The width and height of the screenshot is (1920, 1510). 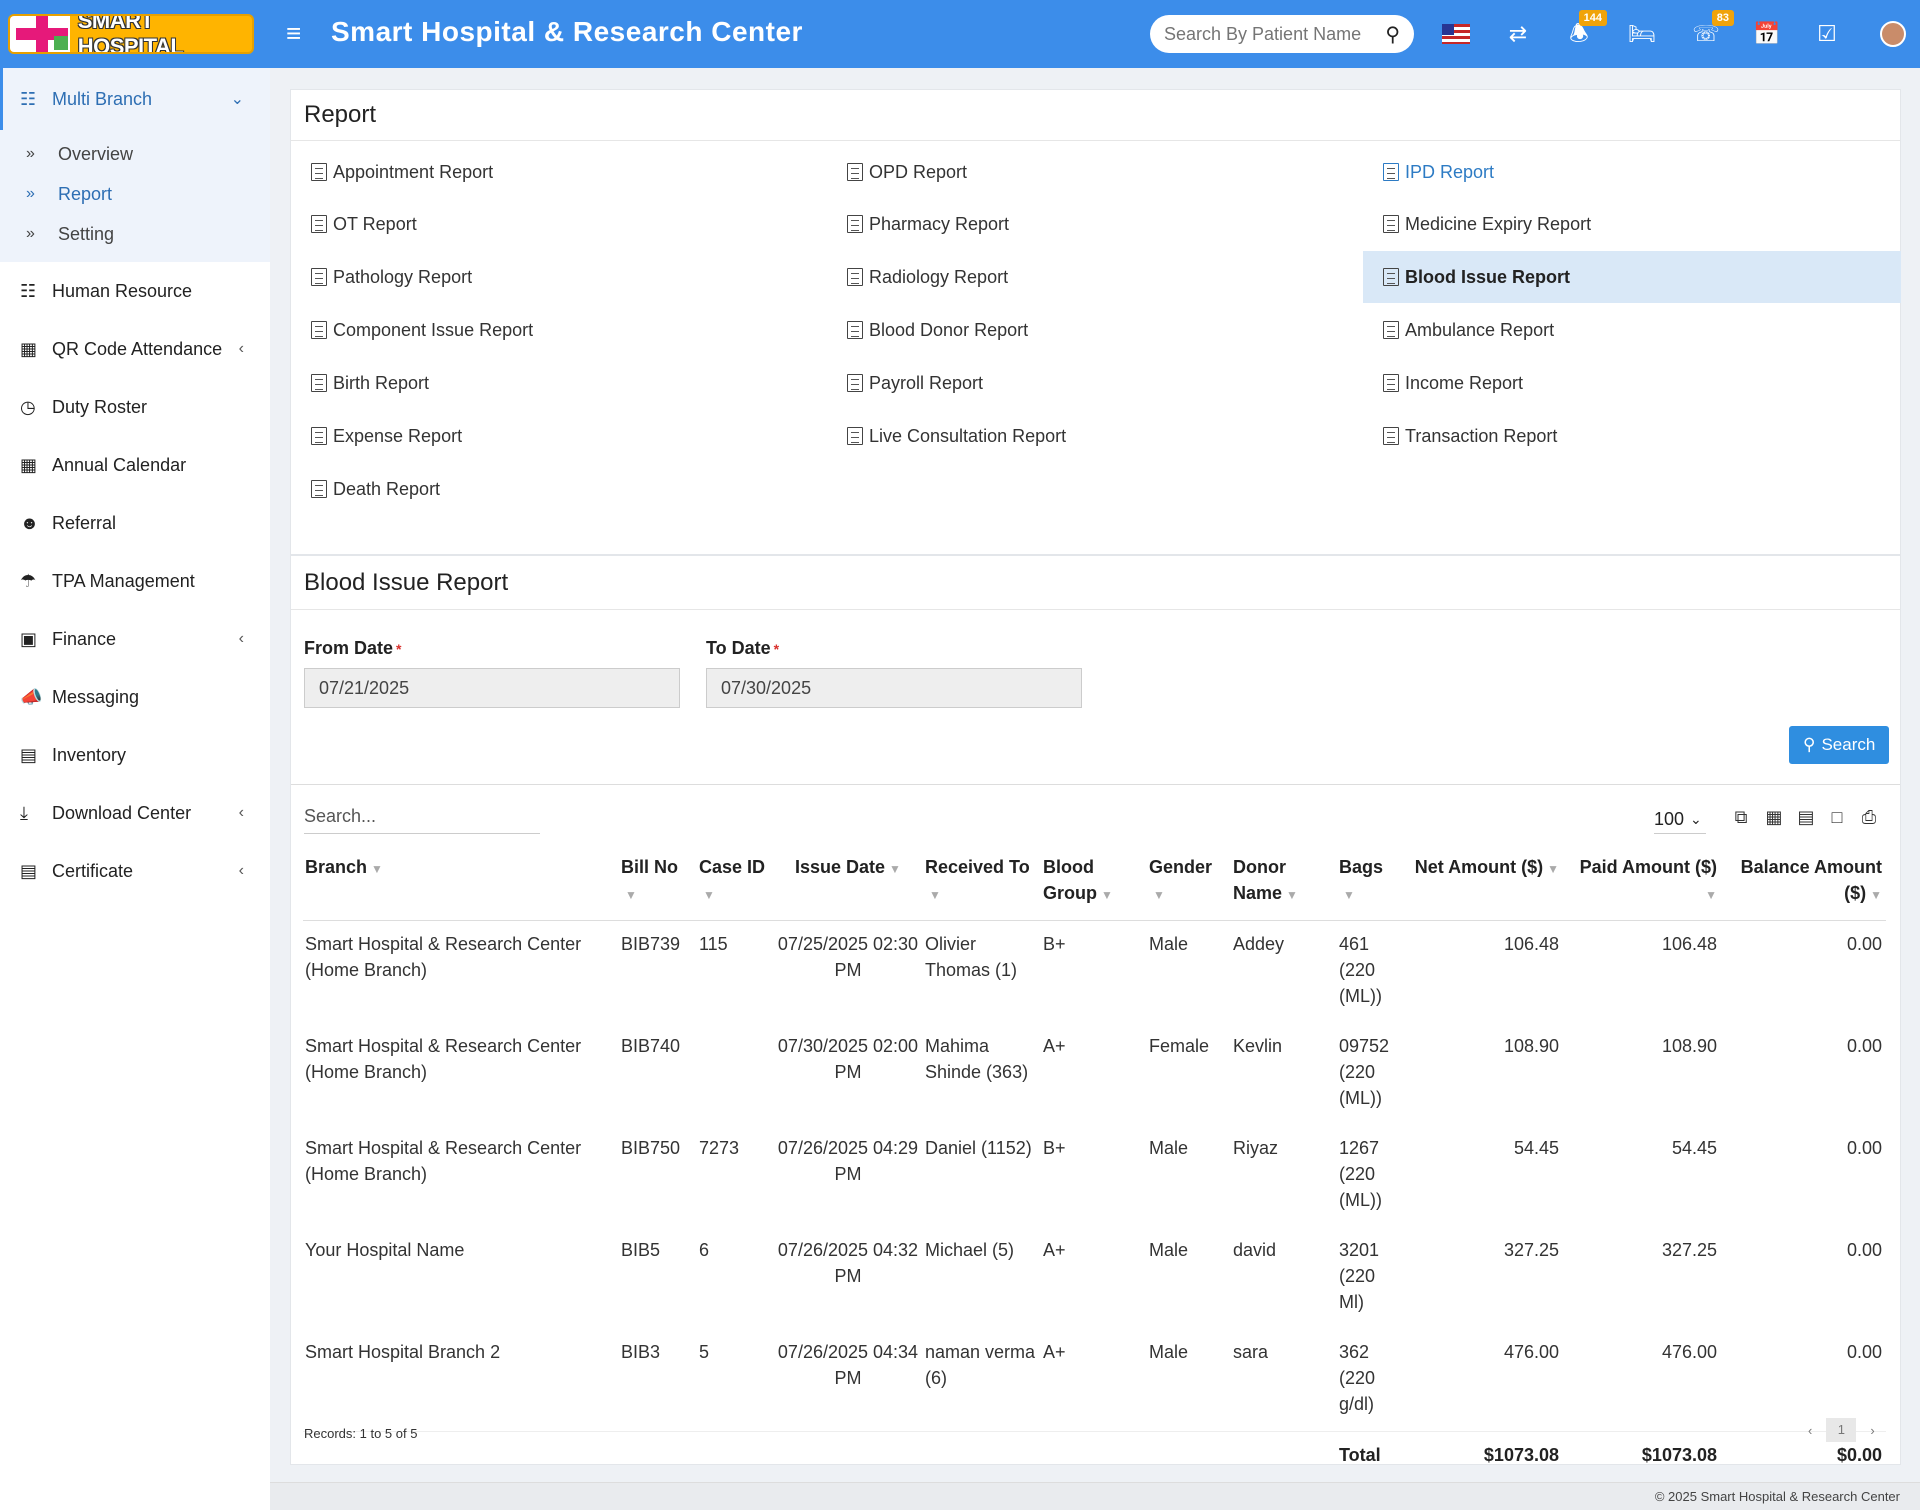 What do you see at coordinates (1837, 817) in the screenshot?
I see `pdf-icon: □` at bounding box center [1837, 817].